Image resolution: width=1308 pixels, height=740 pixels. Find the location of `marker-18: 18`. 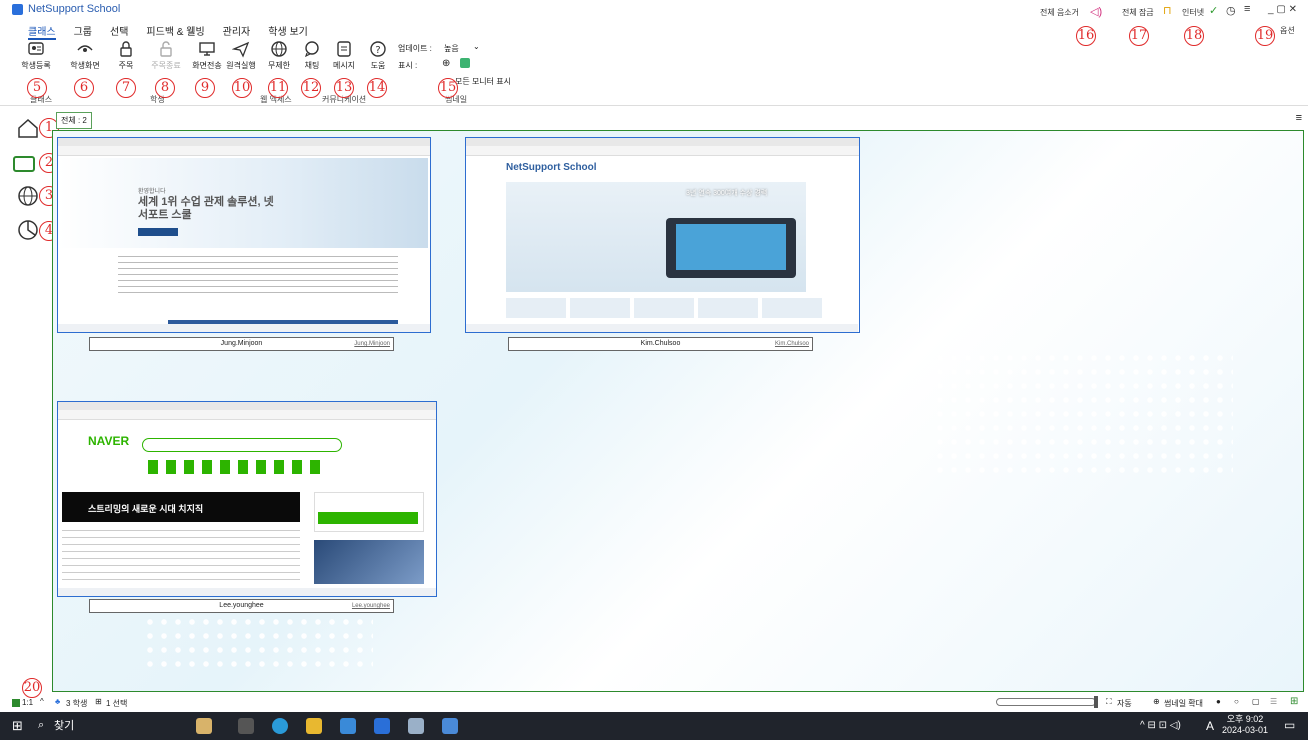

marker-18: 18 is located at coordinates (1194, 36).